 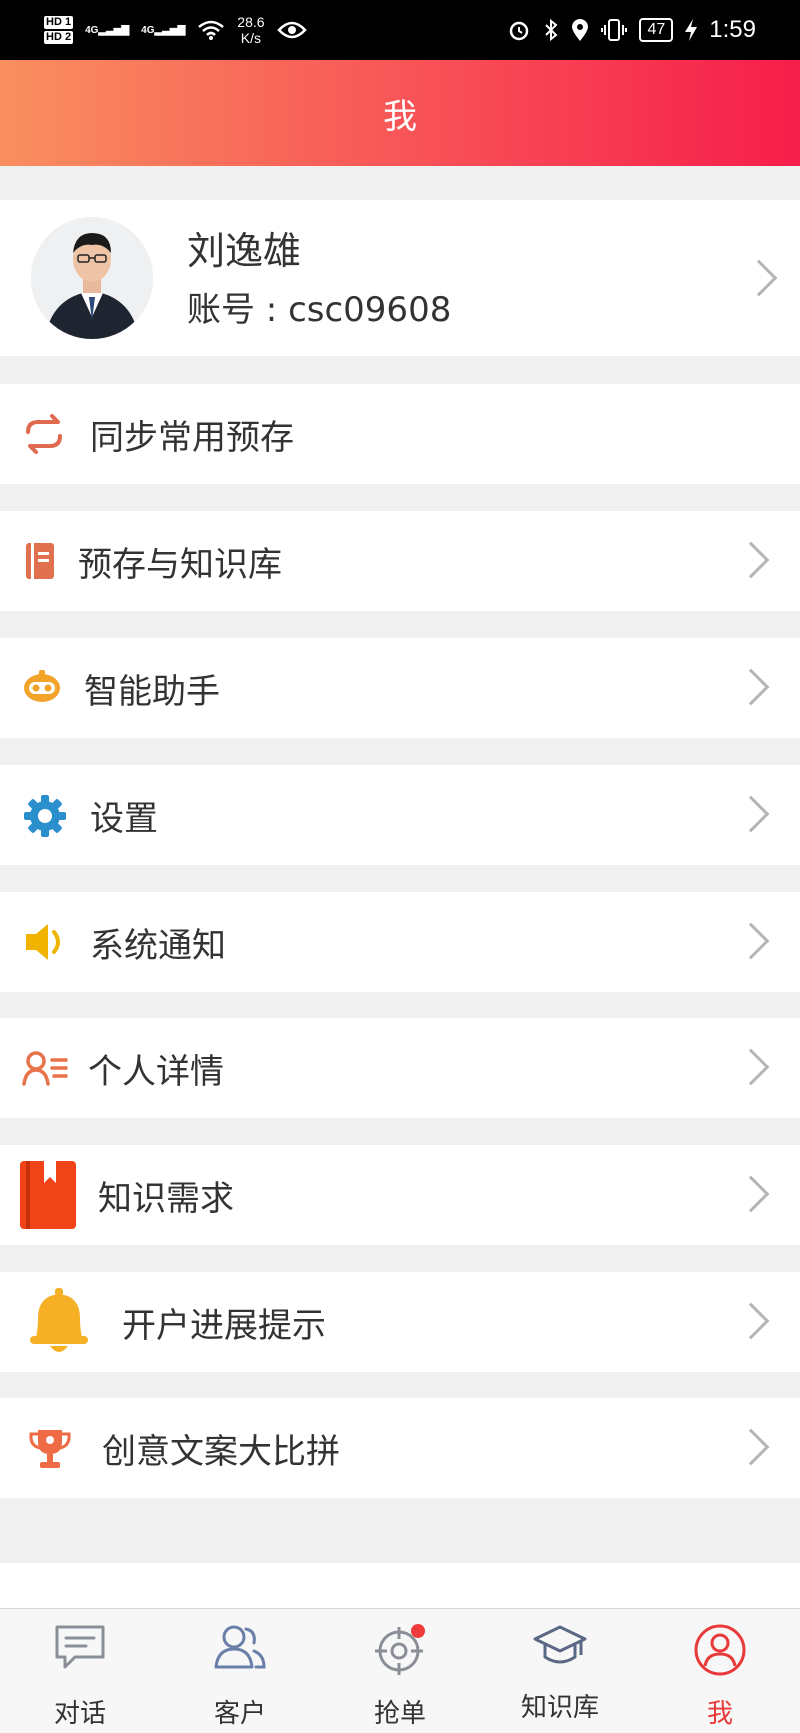 What do you see at coordinates (400, 815) in the screenshot?
I see `menu-item-settings: 设置` at bounding box center [400, 815].